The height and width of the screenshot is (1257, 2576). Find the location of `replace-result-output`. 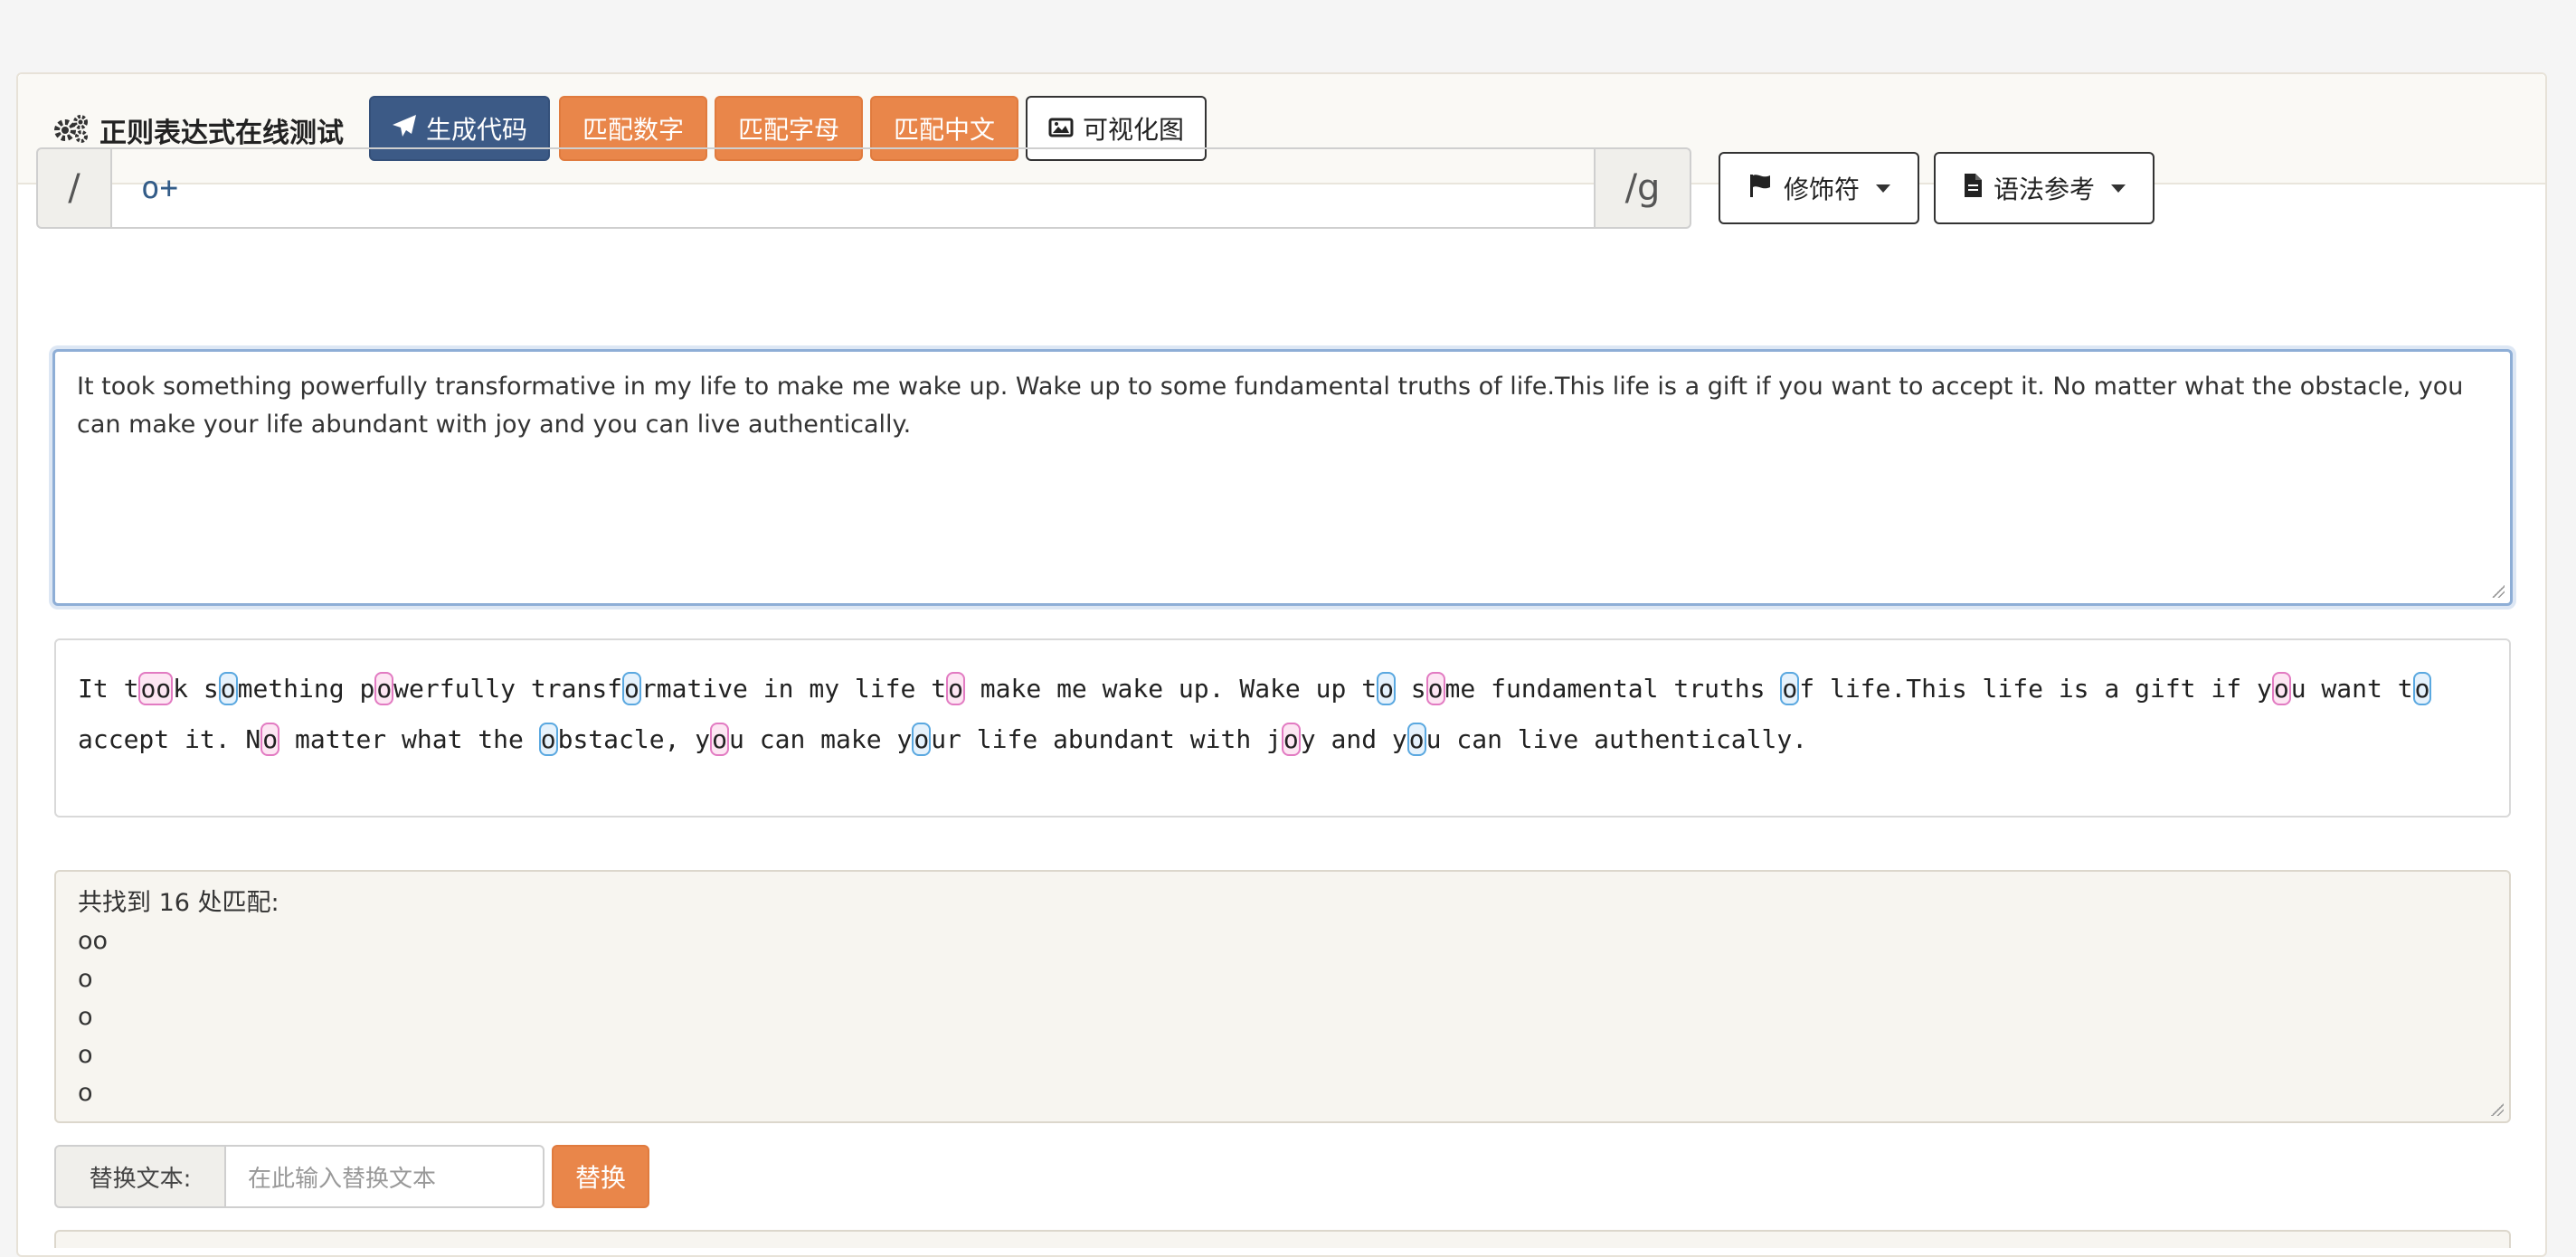

replace-result-output is located at coordinates (1282, 1239).